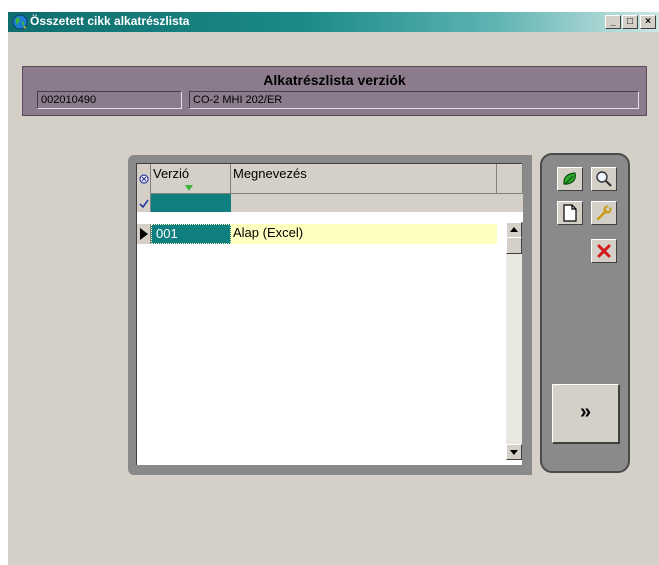  I want to click on row-indicator, so click(144, 234).